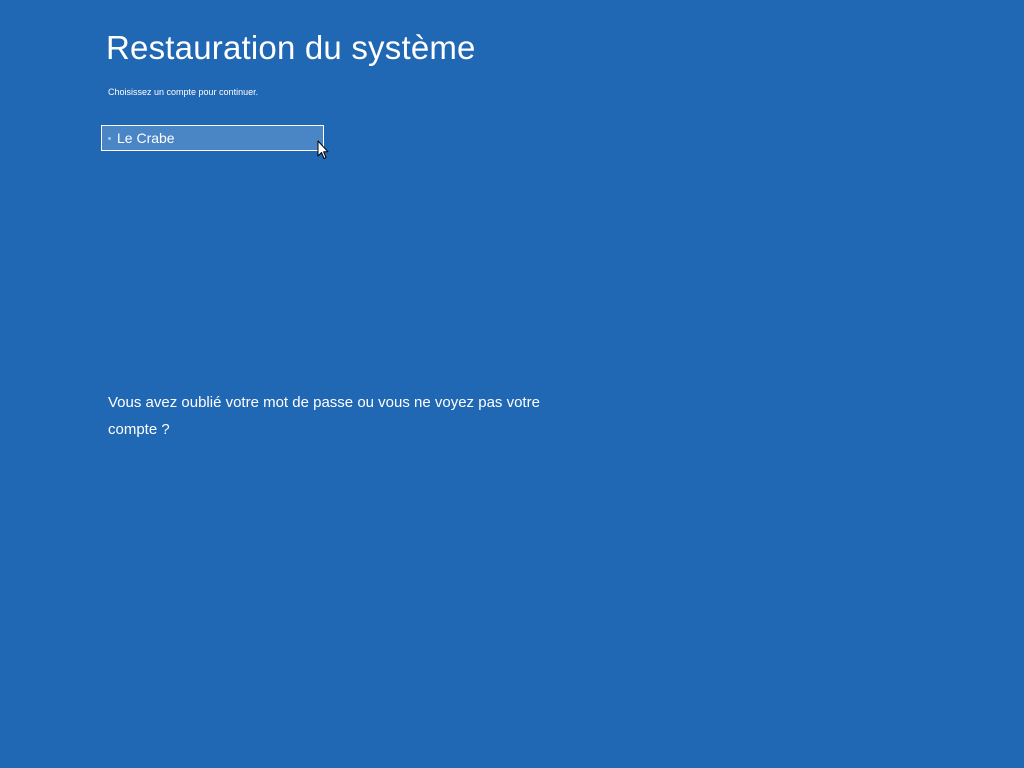 This screenshot has width=1024, height=768. I want to click on account-label: Le Crabe, so click(146, 138).